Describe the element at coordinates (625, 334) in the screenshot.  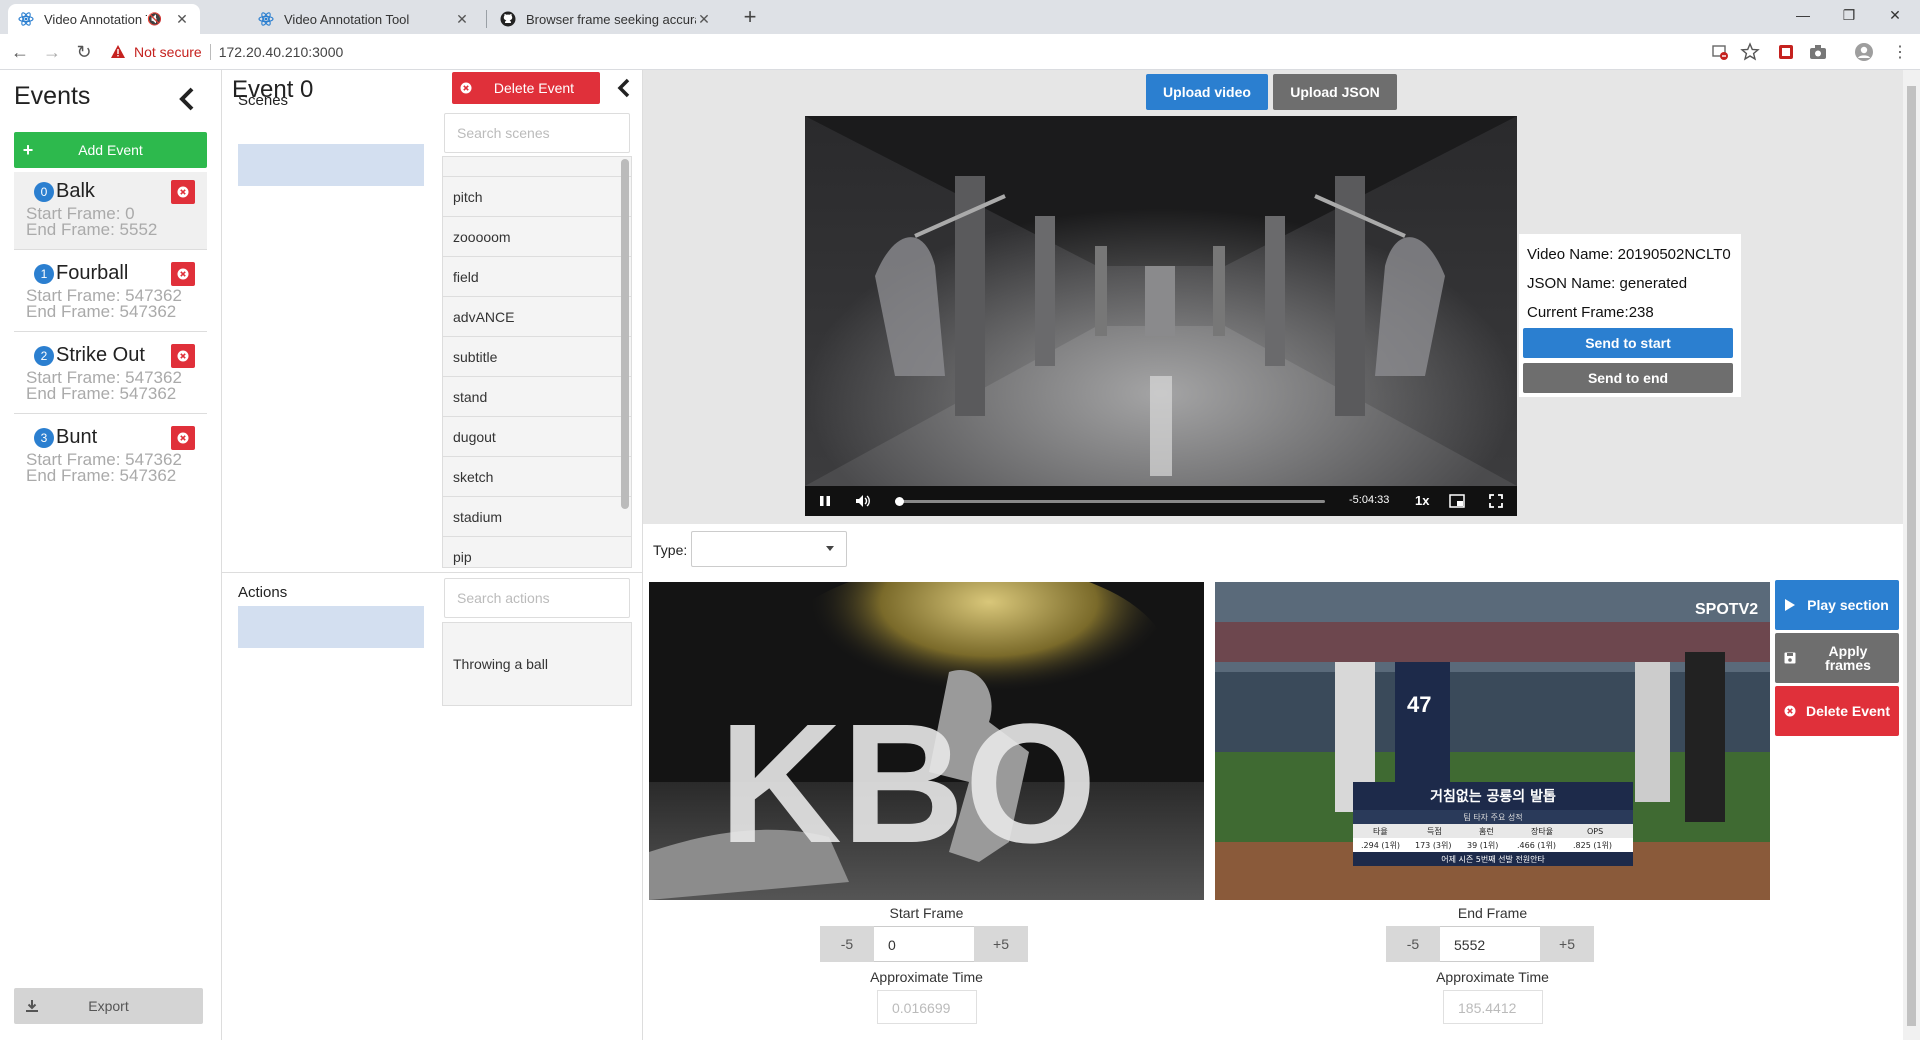
I see `scene-list-scrollbar` at that location.